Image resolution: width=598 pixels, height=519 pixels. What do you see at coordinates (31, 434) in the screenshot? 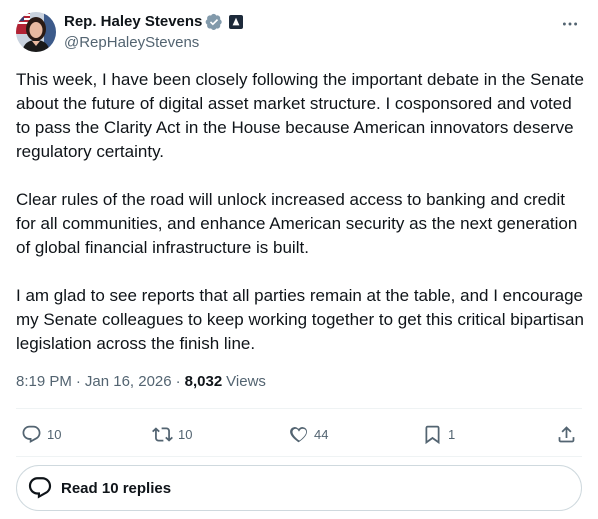
I see `reply-icon` at bounding box center [31, 434].